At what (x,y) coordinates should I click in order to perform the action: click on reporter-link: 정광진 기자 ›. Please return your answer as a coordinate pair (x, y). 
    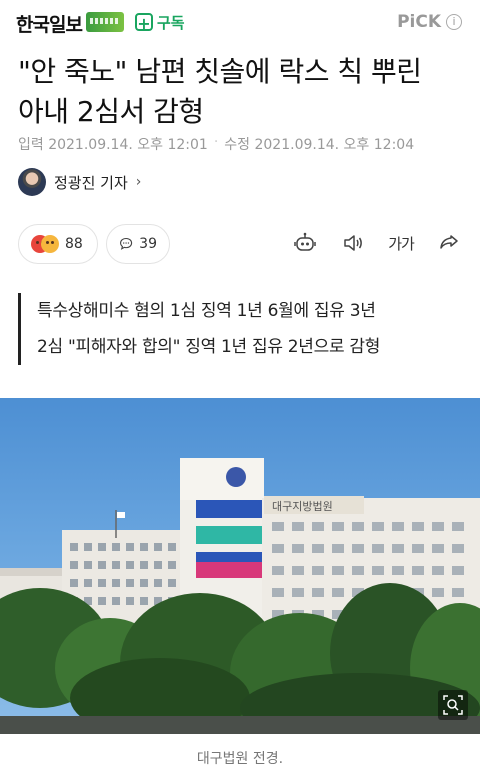
    Looking at the image, I should click on (79, 182).